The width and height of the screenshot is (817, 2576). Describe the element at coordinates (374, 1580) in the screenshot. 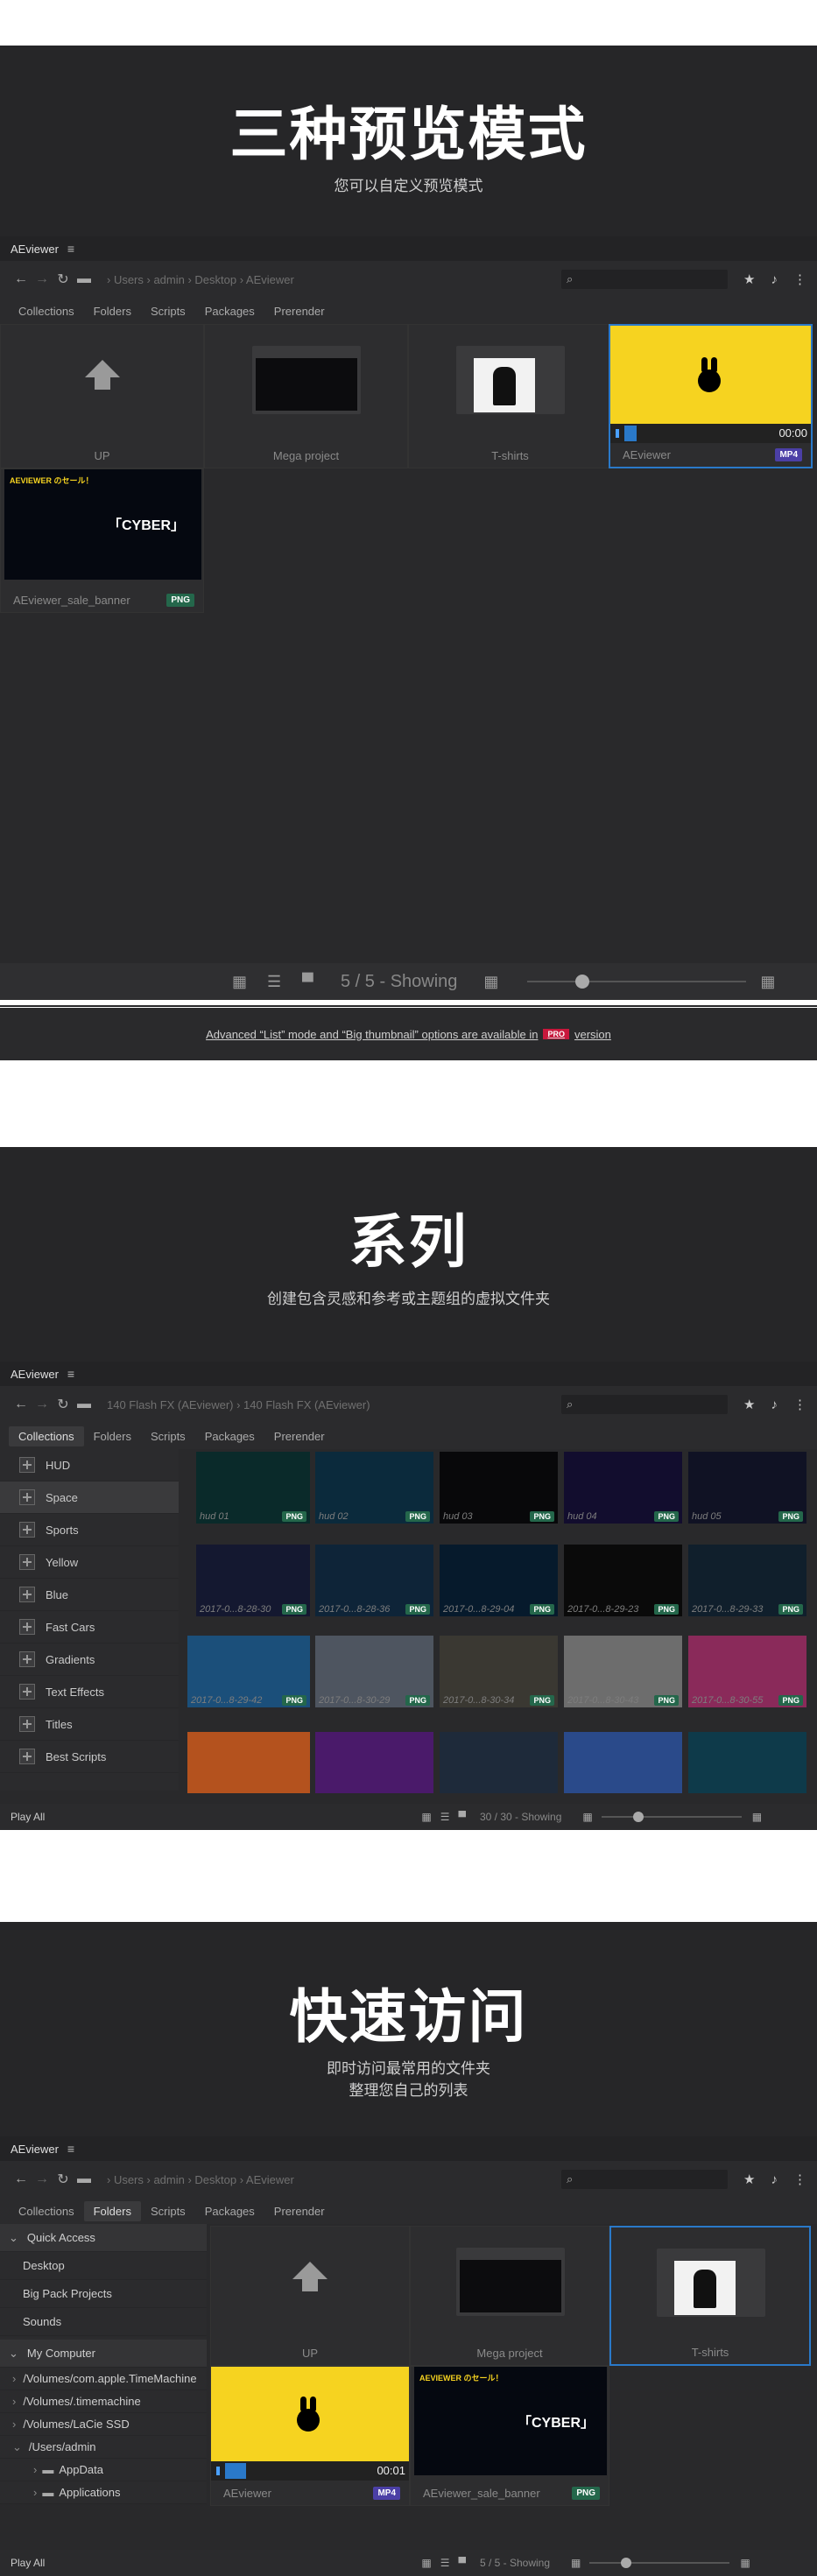

I see `thumbnail-tile: 2017-0...8-28-36 PNG` at that location.